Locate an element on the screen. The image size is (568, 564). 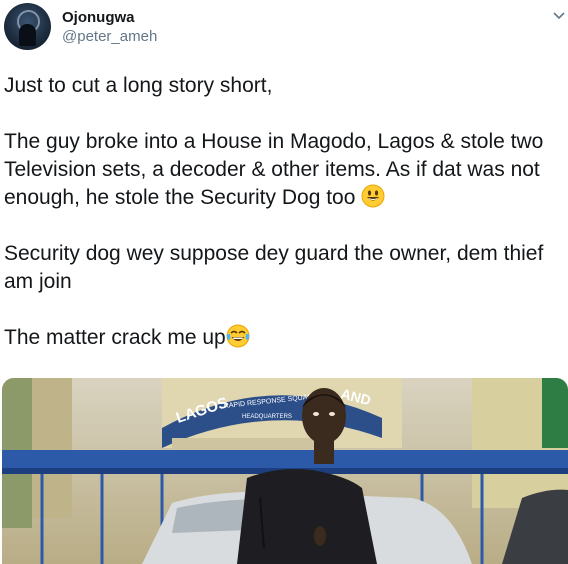
tweet-header: Ojonugwa @peter_ameh is located at coordinates (284, 30).